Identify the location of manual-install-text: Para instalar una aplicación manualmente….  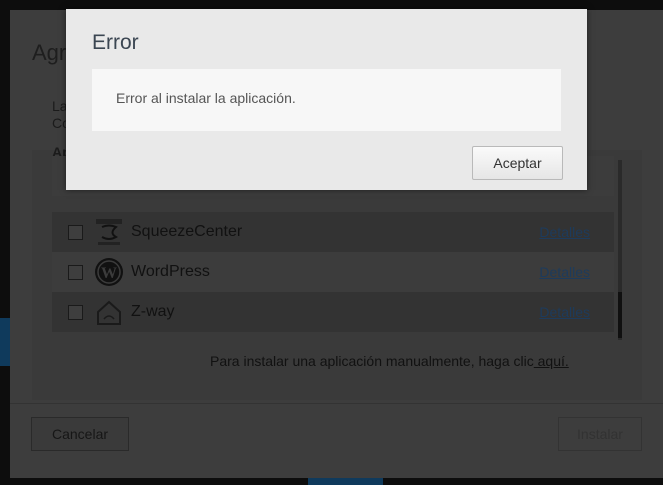
(389, 361).